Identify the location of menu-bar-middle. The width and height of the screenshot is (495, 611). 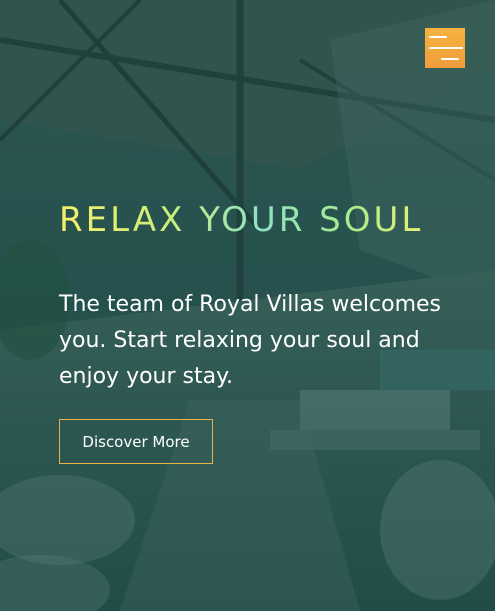
(446, 48).